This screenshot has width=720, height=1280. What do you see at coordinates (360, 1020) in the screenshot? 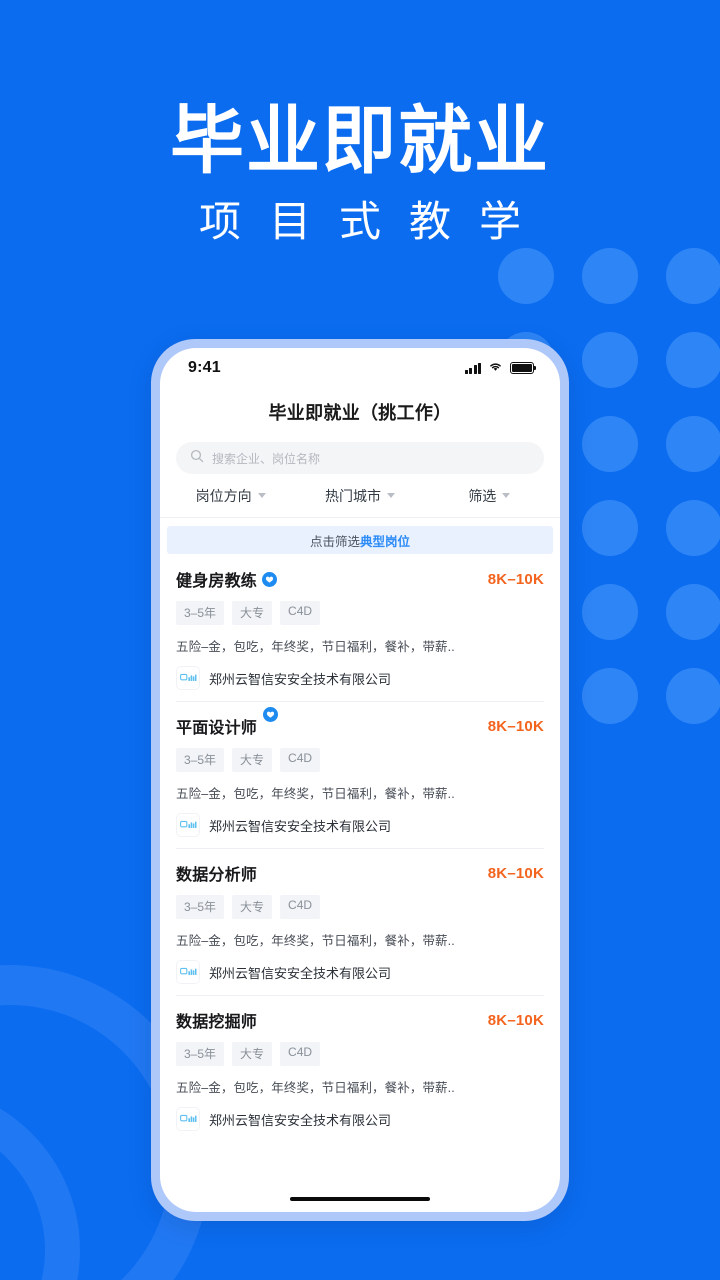
I see `job-card-header: 数据挖掘师 8K–10K` at bounding box center [360, 1020].